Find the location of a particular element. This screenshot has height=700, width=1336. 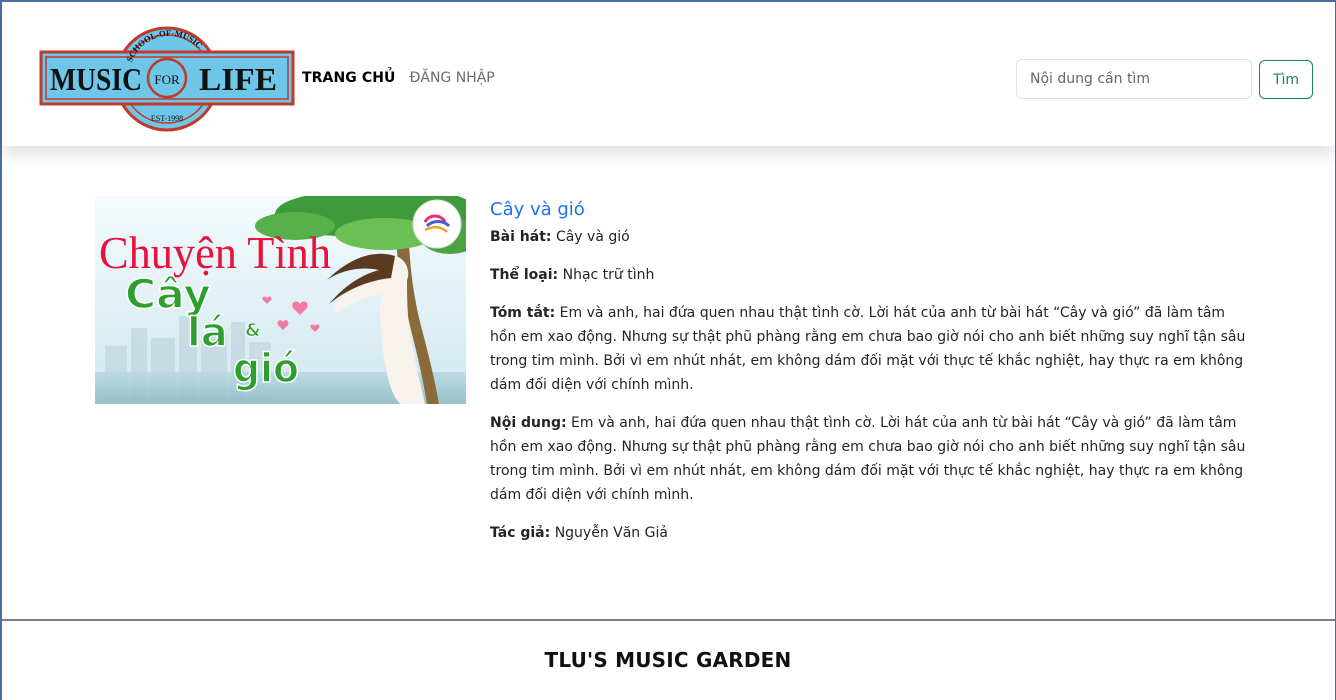

cover-title-word3: gió is located at coordinates (266, 369).